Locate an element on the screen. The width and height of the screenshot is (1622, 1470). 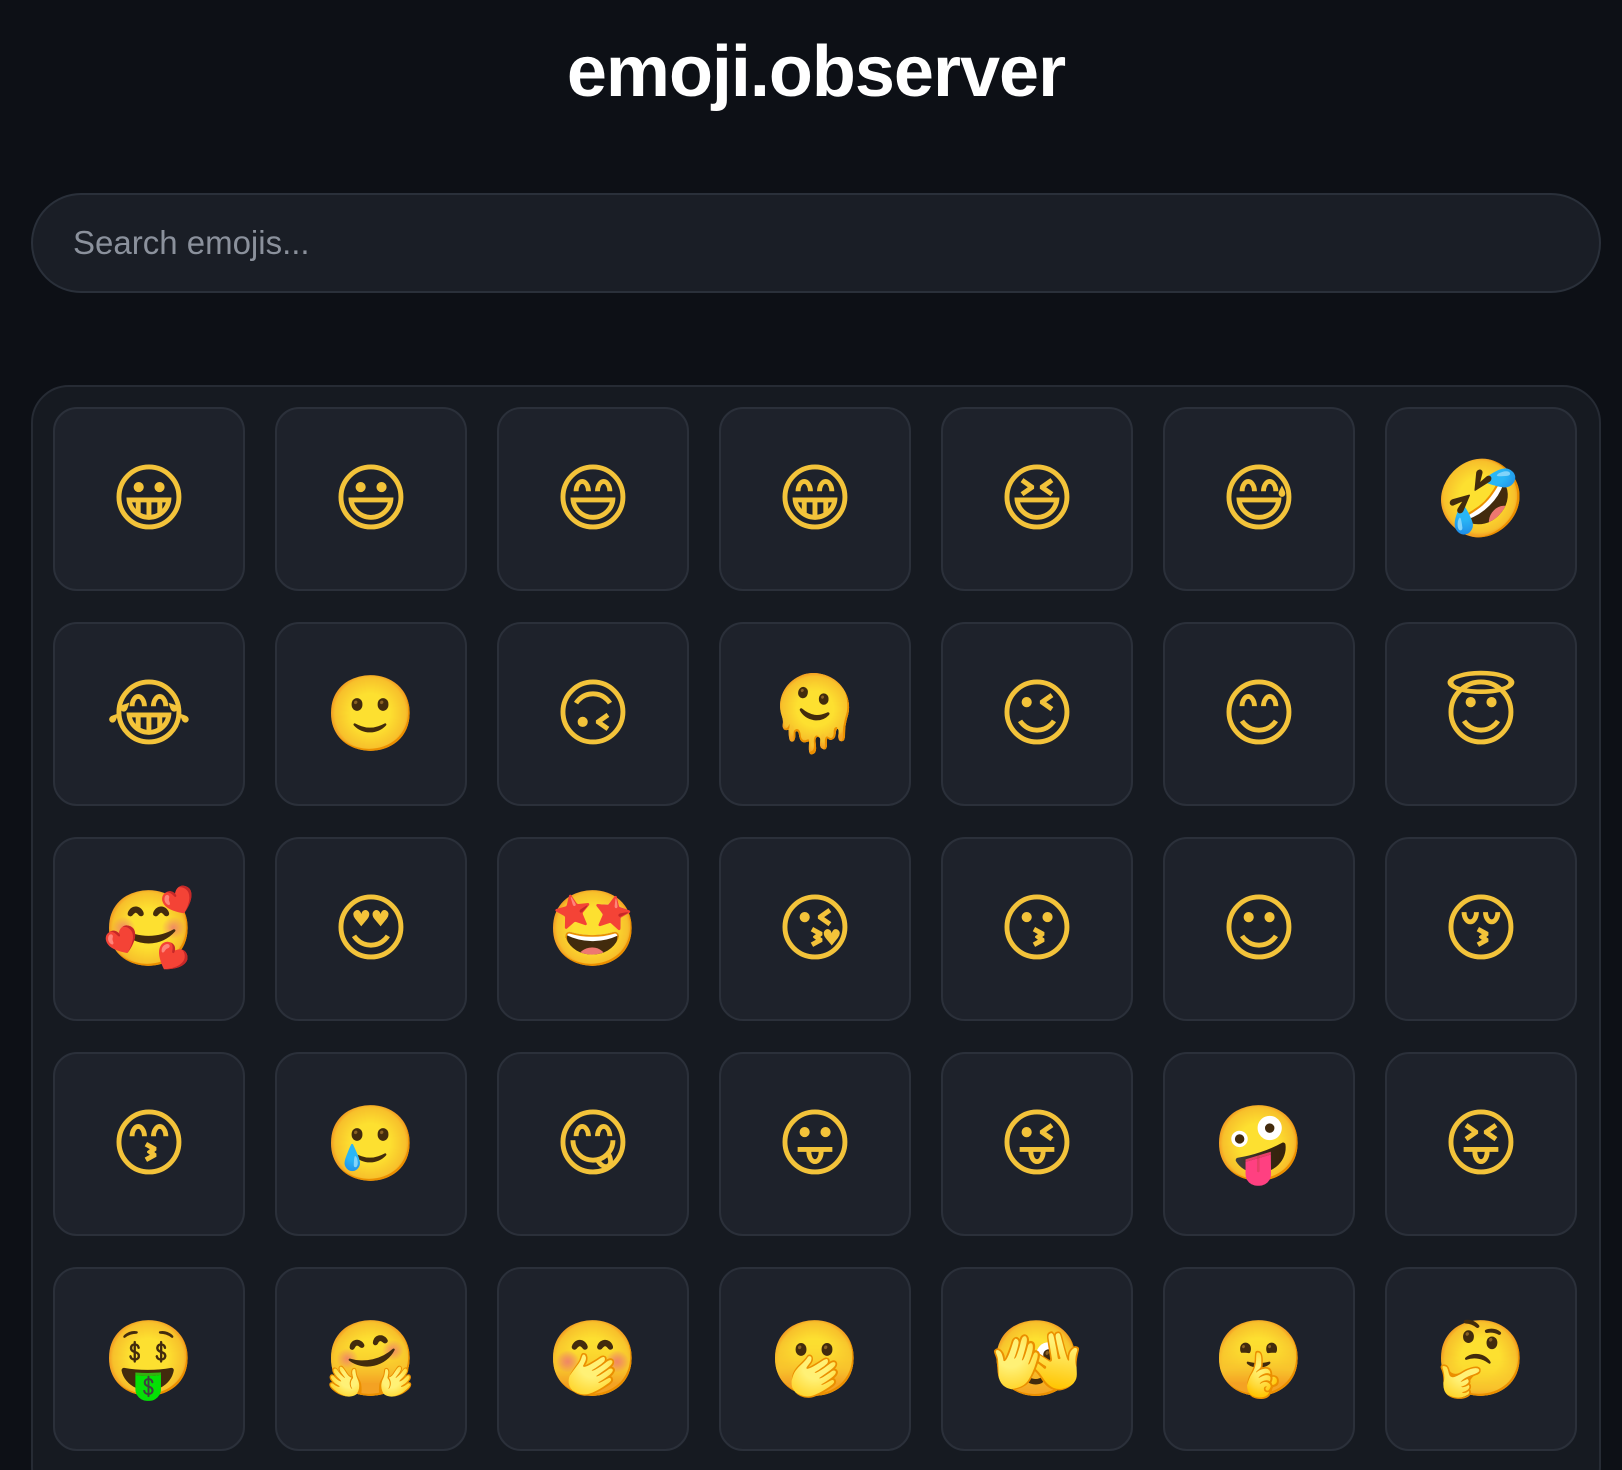
emoji-tile-grinning-squinting-face: 😆 is located at coordinates (1037, 499).